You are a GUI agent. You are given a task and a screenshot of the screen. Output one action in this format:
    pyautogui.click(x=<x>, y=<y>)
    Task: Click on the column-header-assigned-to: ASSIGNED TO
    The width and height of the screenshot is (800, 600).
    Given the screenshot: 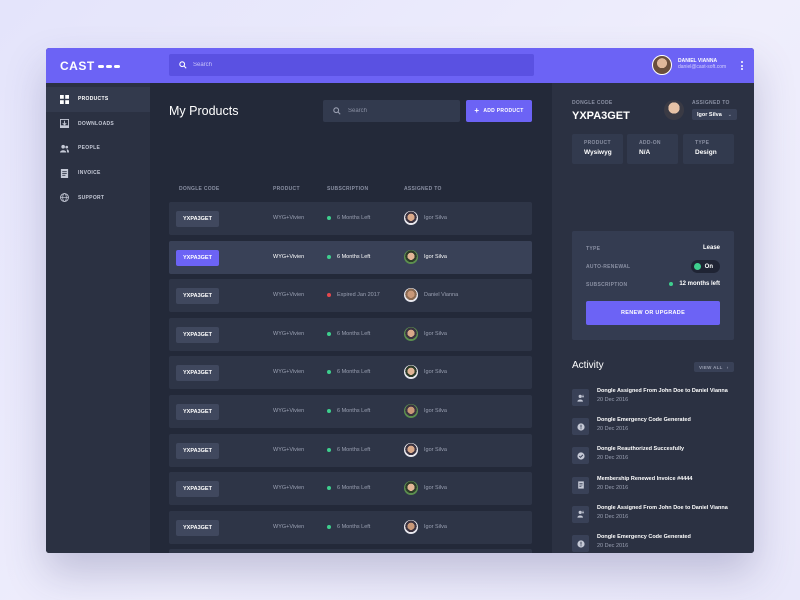 What is the action you would take?
    pyautogui.click(x=423, y=189)
    